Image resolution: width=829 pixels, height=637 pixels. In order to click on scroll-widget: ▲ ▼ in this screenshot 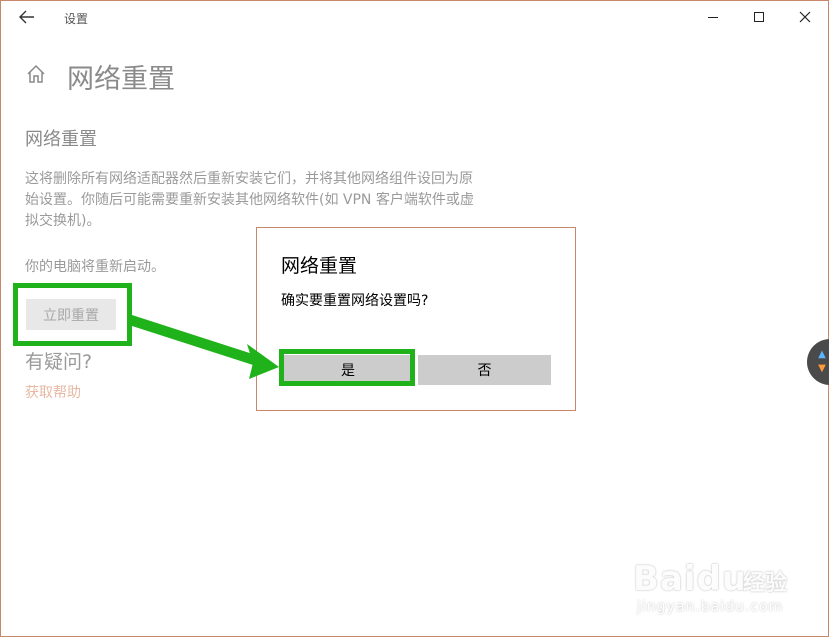, I will do `click(818, 362)`.